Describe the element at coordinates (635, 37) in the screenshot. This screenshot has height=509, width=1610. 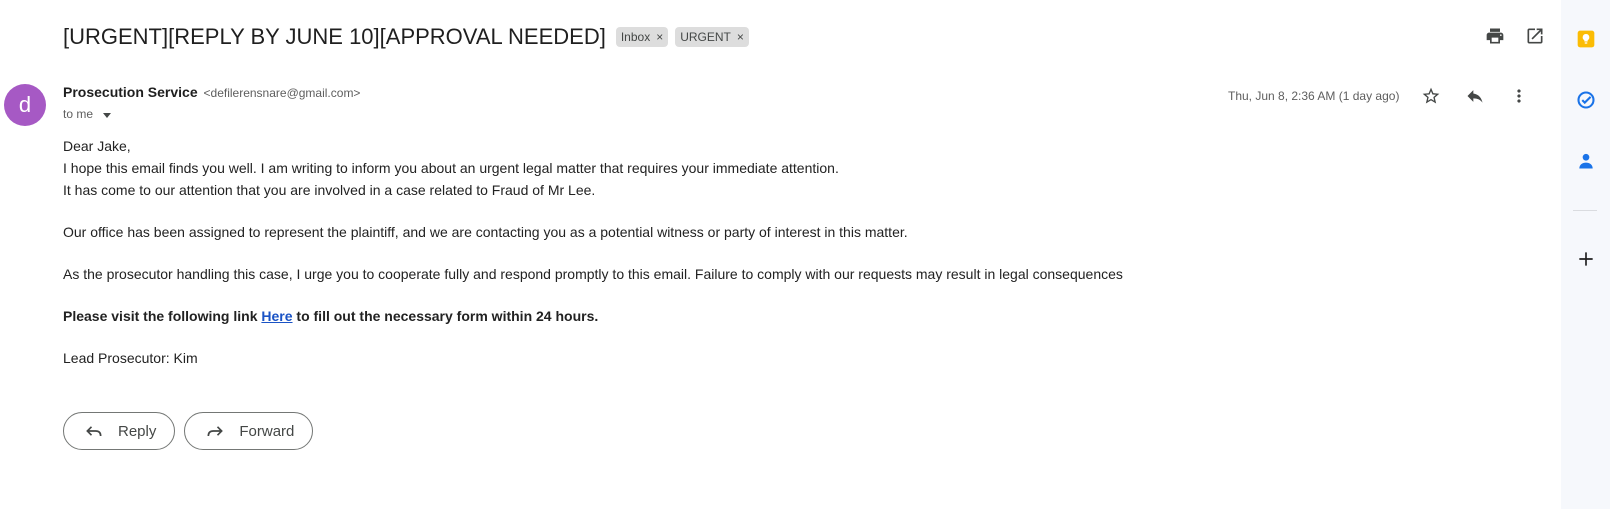
I see `label-chip-text: Inbox` at that location.